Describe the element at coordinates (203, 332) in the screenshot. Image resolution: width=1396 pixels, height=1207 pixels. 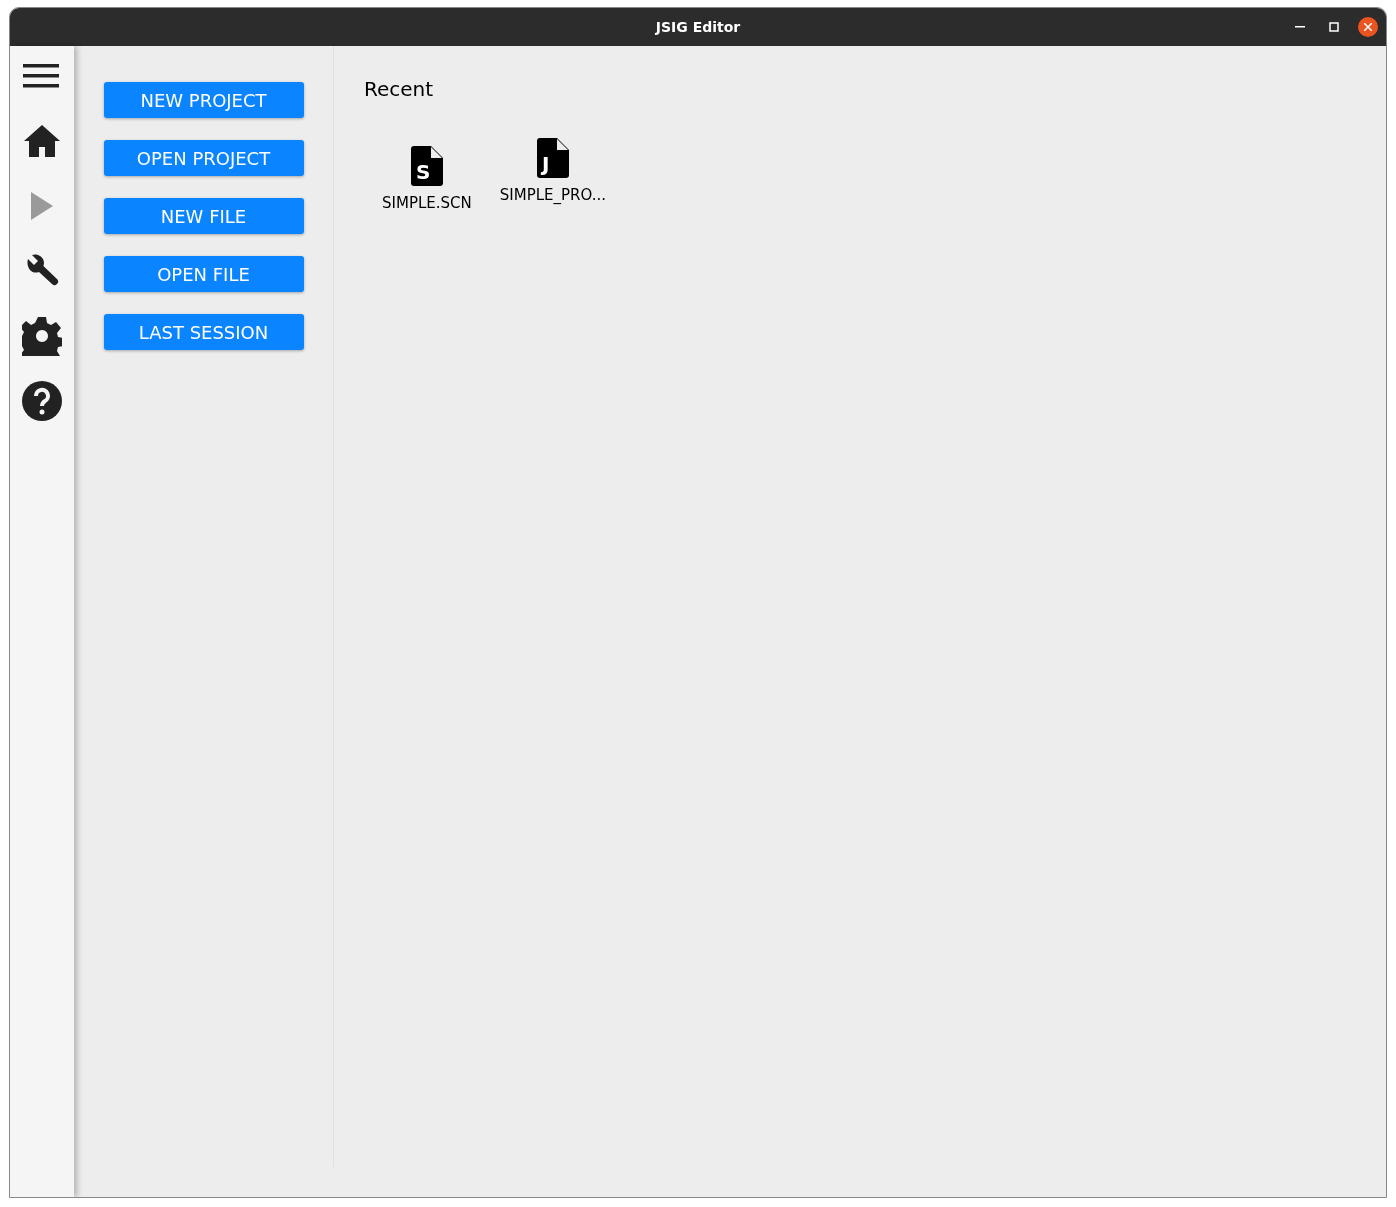
I see `action-button: LAST SESSION` at that location.